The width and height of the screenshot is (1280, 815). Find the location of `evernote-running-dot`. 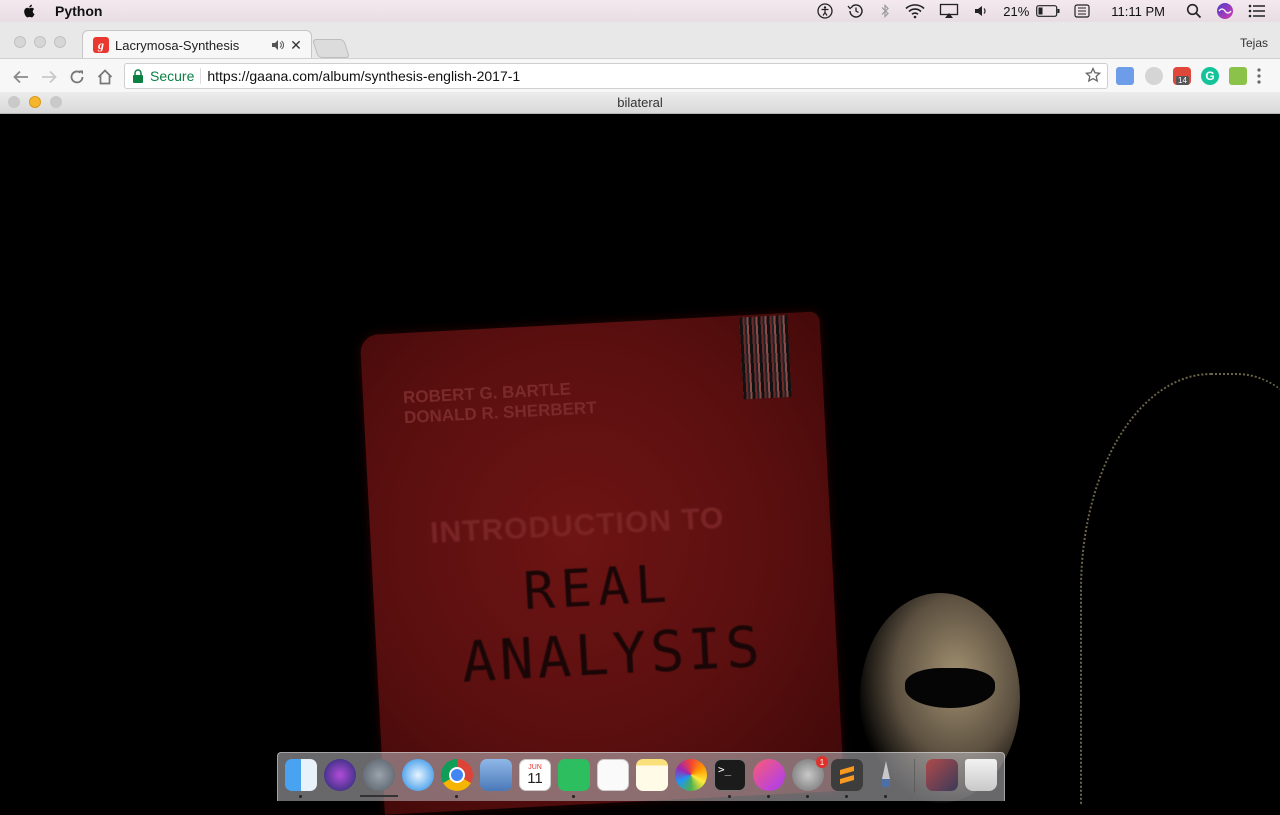

evernote-running-dot is located at coordinates (573, 796).